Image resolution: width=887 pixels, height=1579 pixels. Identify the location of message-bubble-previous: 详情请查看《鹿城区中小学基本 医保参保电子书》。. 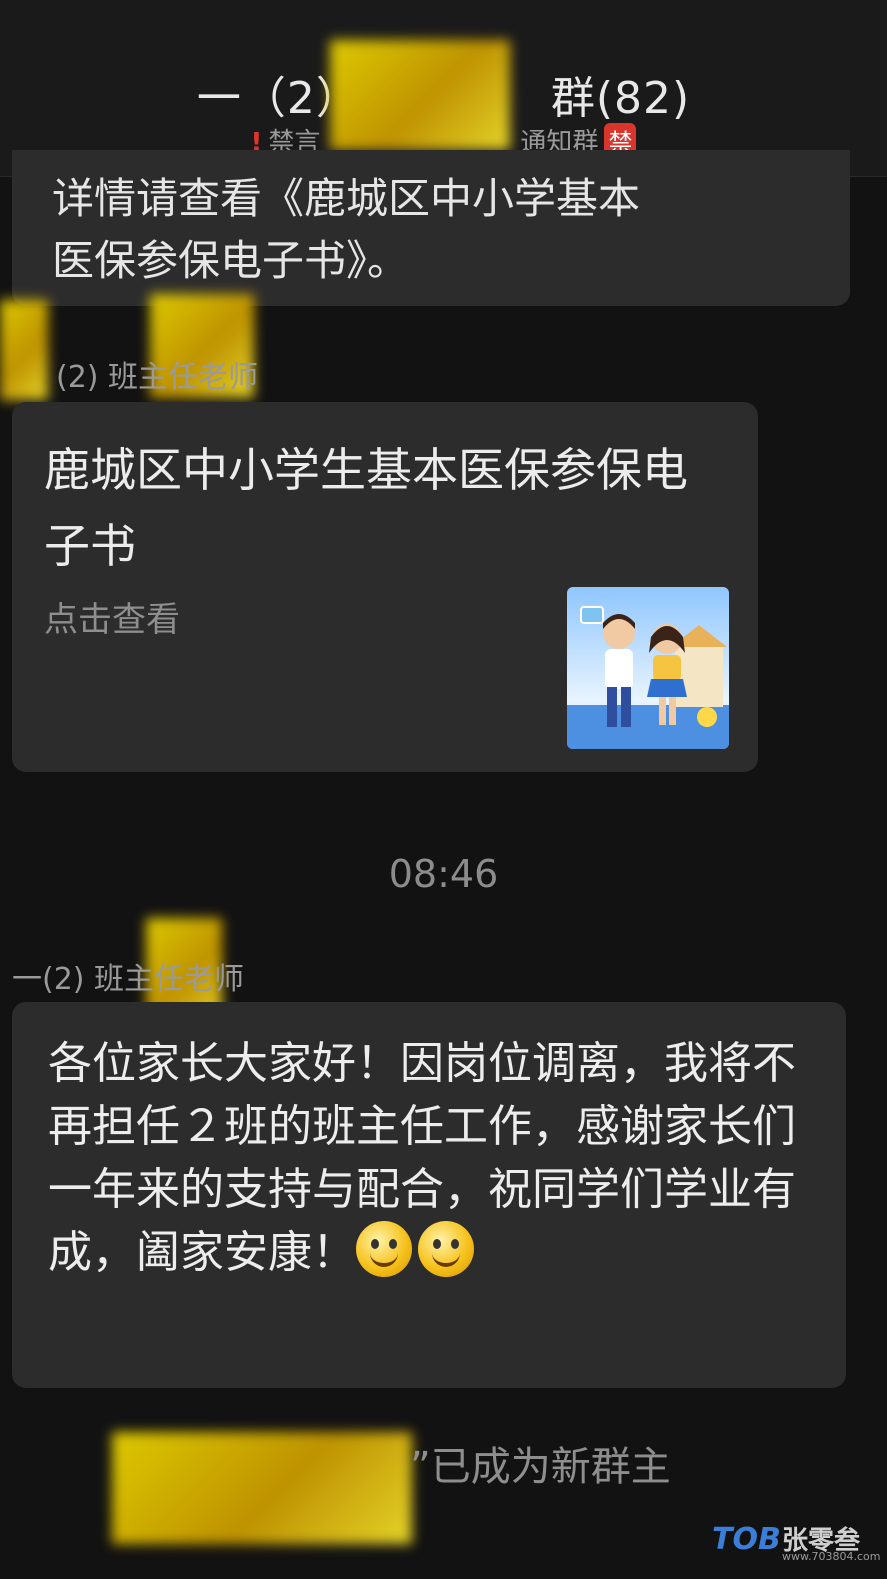
(431, 228).